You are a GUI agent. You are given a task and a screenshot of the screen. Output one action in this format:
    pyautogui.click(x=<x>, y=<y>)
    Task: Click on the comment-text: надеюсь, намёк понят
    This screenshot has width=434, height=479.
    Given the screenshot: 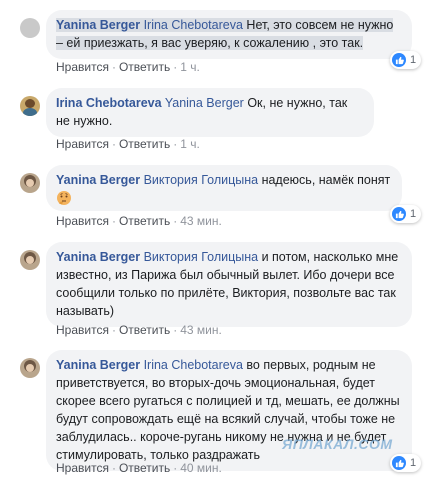 What is the action you would take?
    pyautogui.click(x=326, y=180)
    